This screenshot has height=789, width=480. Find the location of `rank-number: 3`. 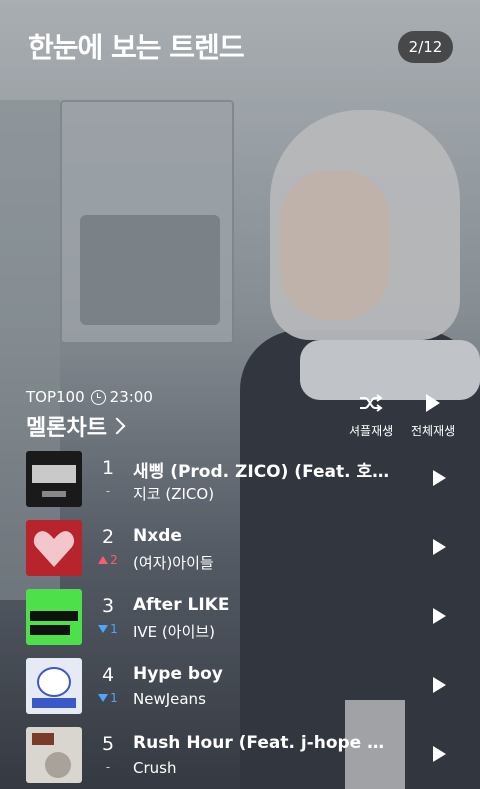

rank-number: 3 is located at coordinates (108, 606).